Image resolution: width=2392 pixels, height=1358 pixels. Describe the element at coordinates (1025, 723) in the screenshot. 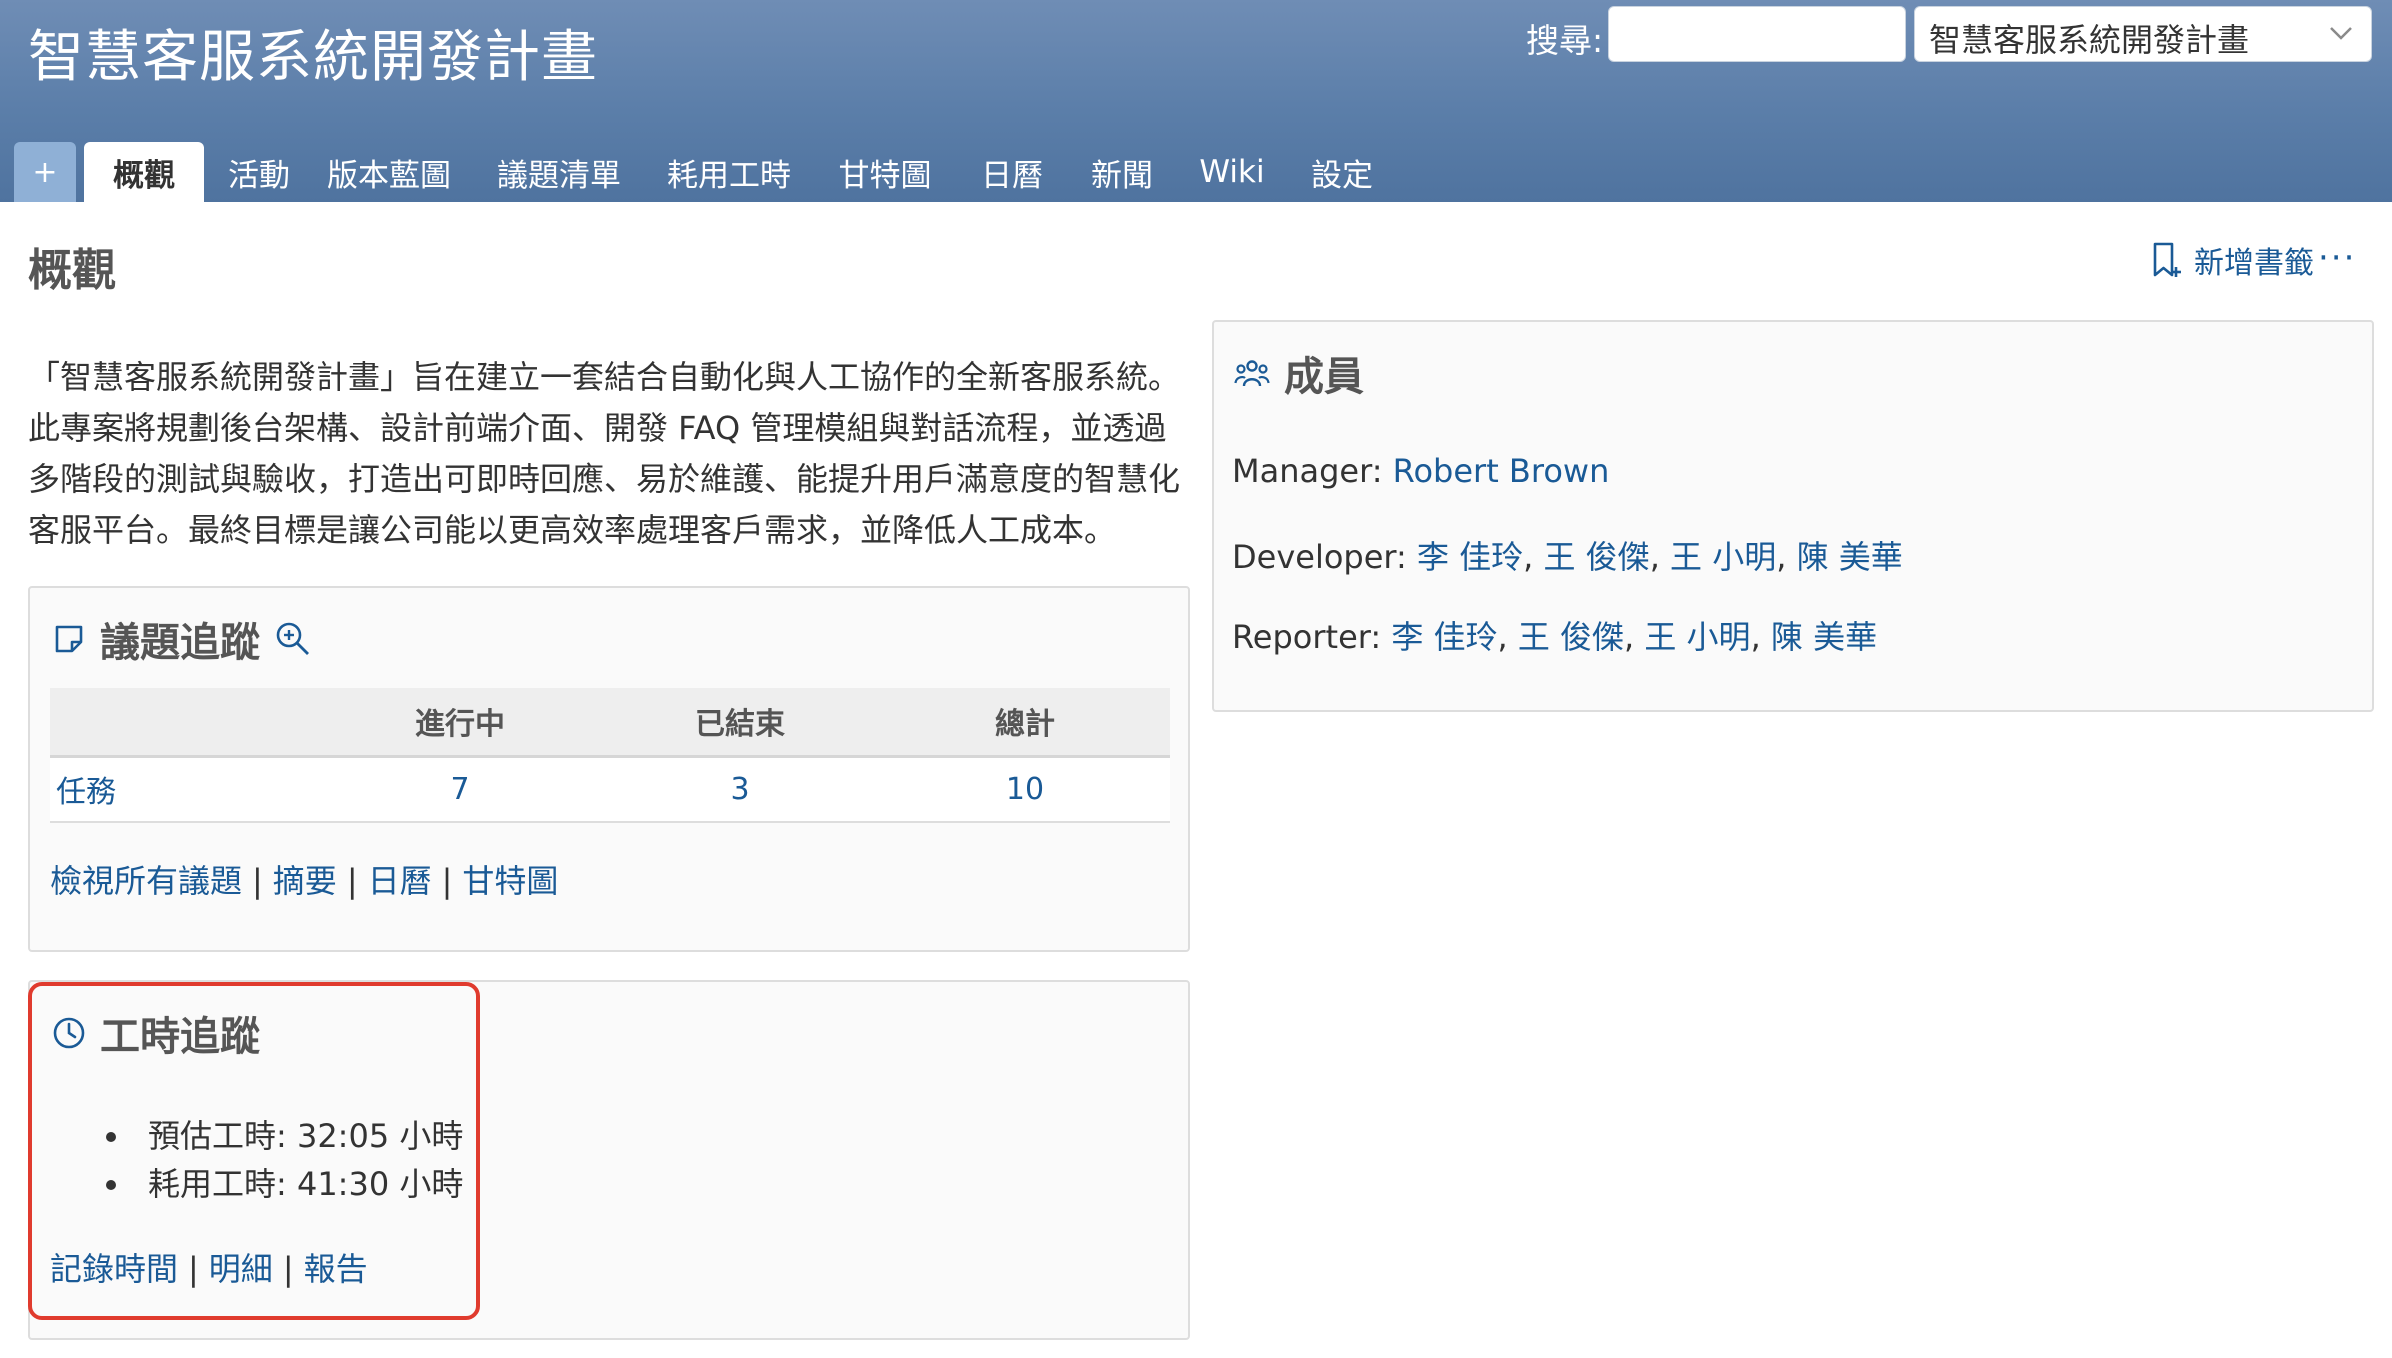

I see `total-column-header: 總計` at that location.